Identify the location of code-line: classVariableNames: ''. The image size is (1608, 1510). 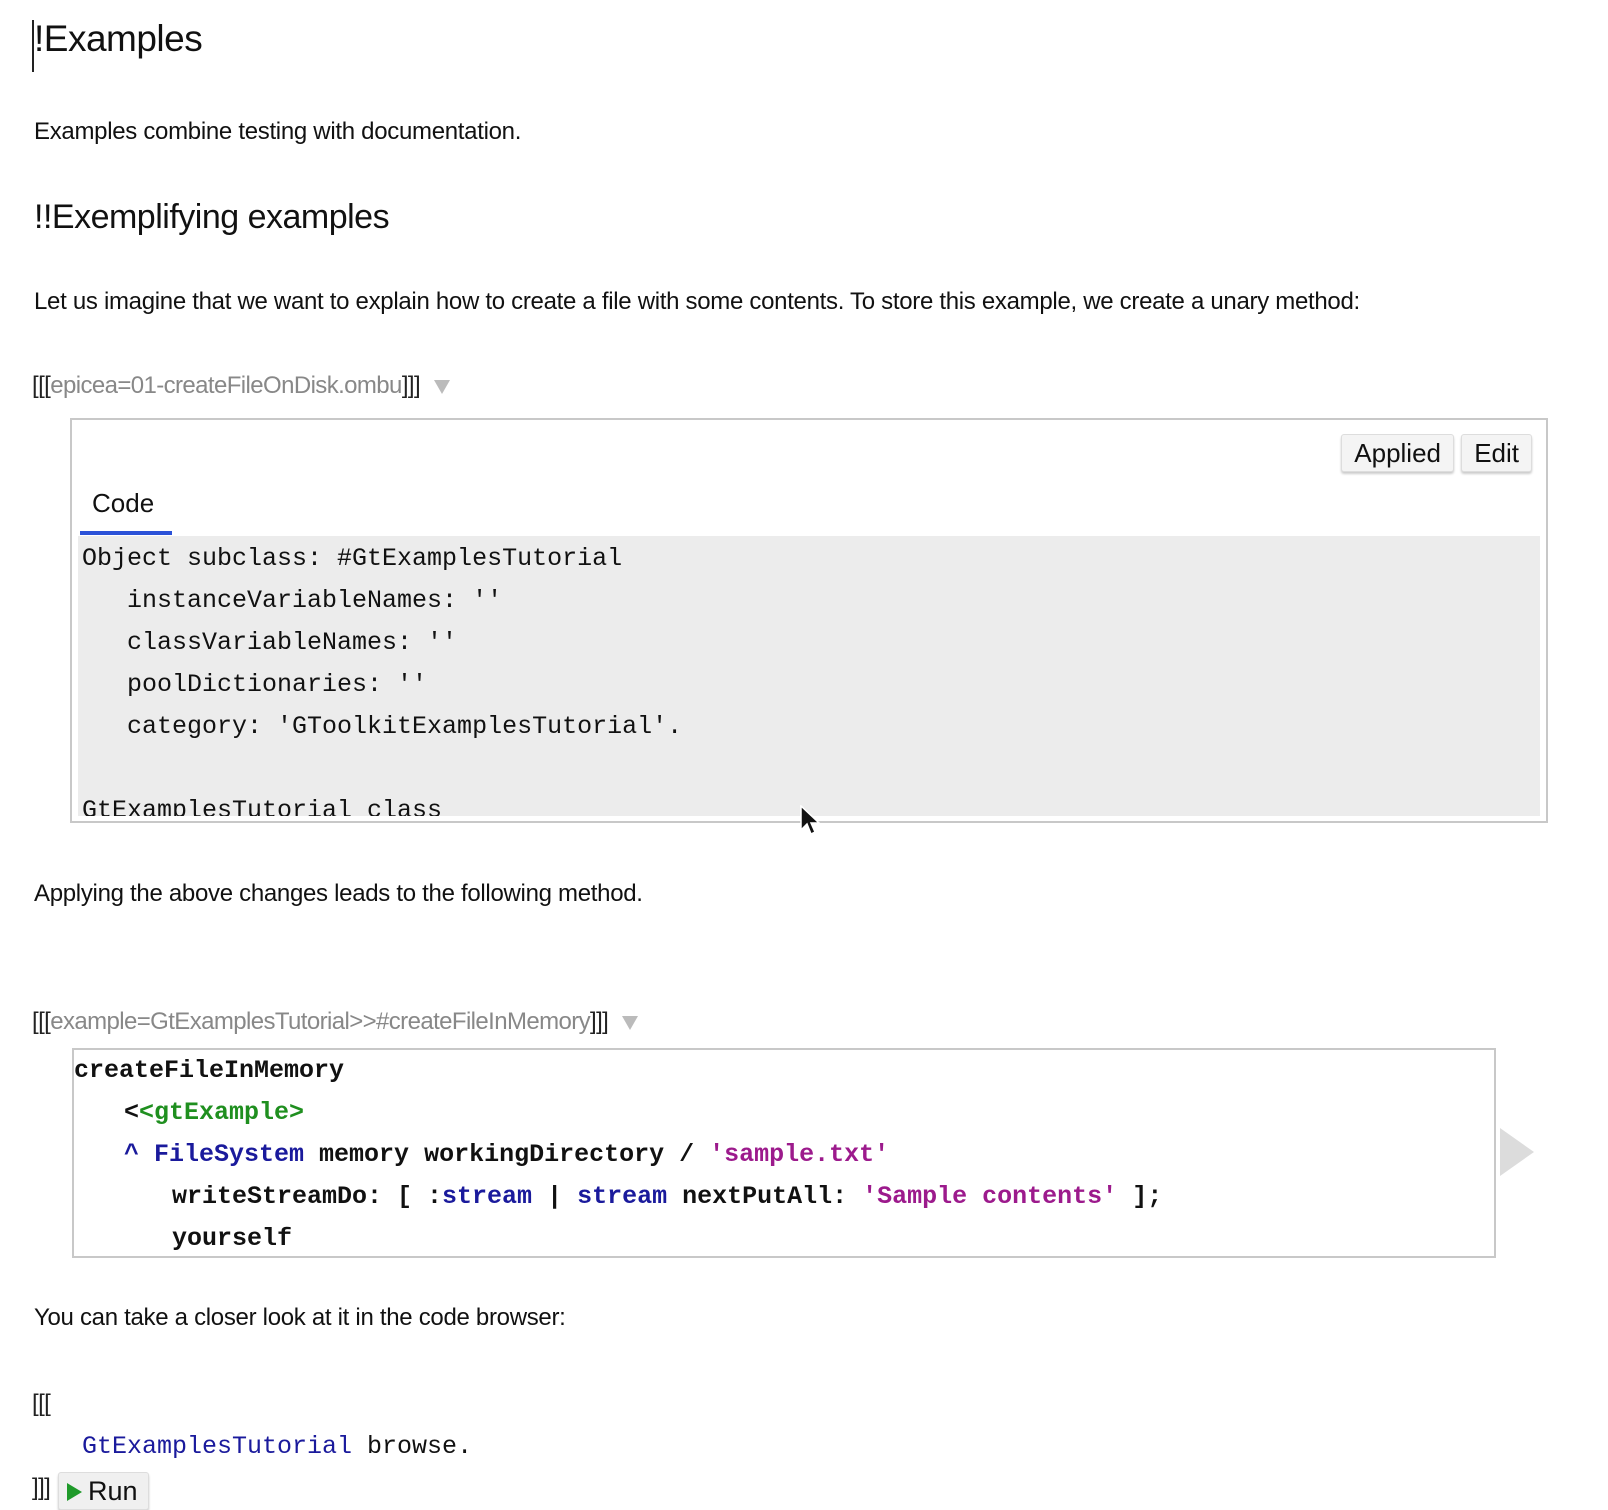
(270, 642).